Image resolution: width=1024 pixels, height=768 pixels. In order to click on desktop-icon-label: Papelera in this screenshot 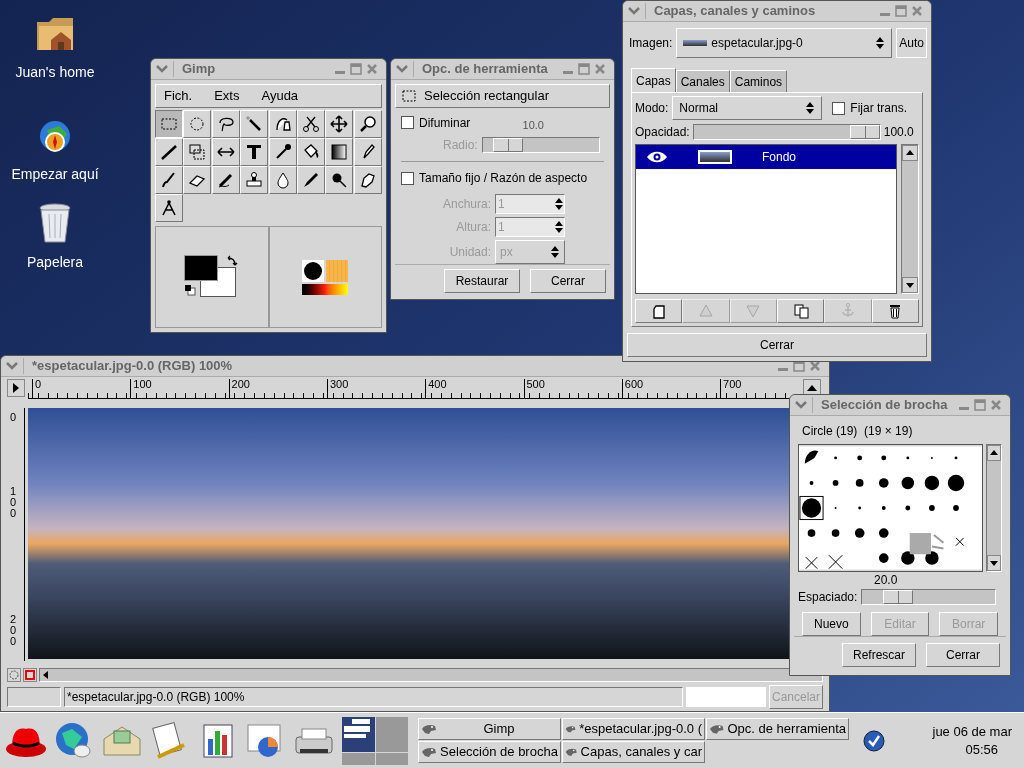, I will do `click(54, 262)`.